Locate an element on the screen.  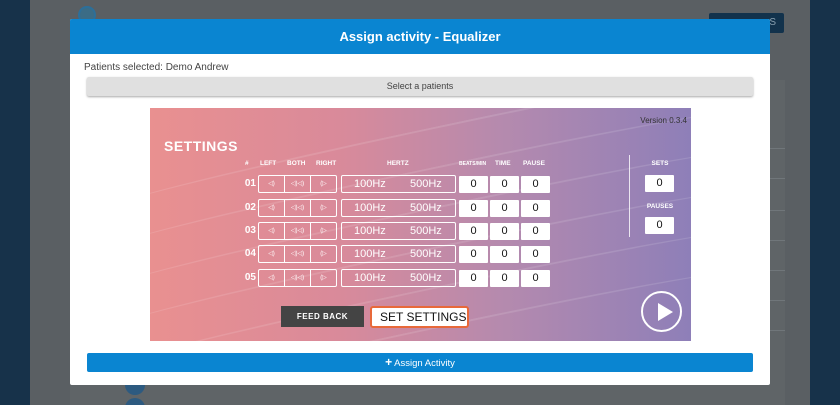
assign-activity-label: Assign Activity is located at coordinates (424, 363).